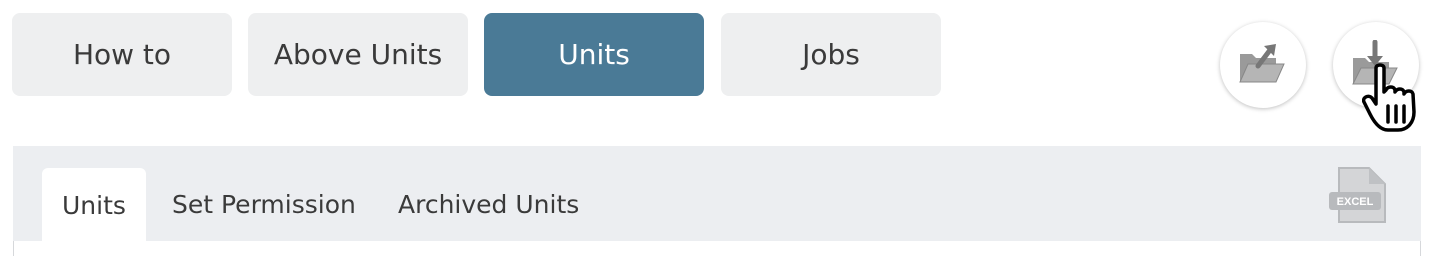  I want to click on folder-upload-icon, so click(1263, 65).